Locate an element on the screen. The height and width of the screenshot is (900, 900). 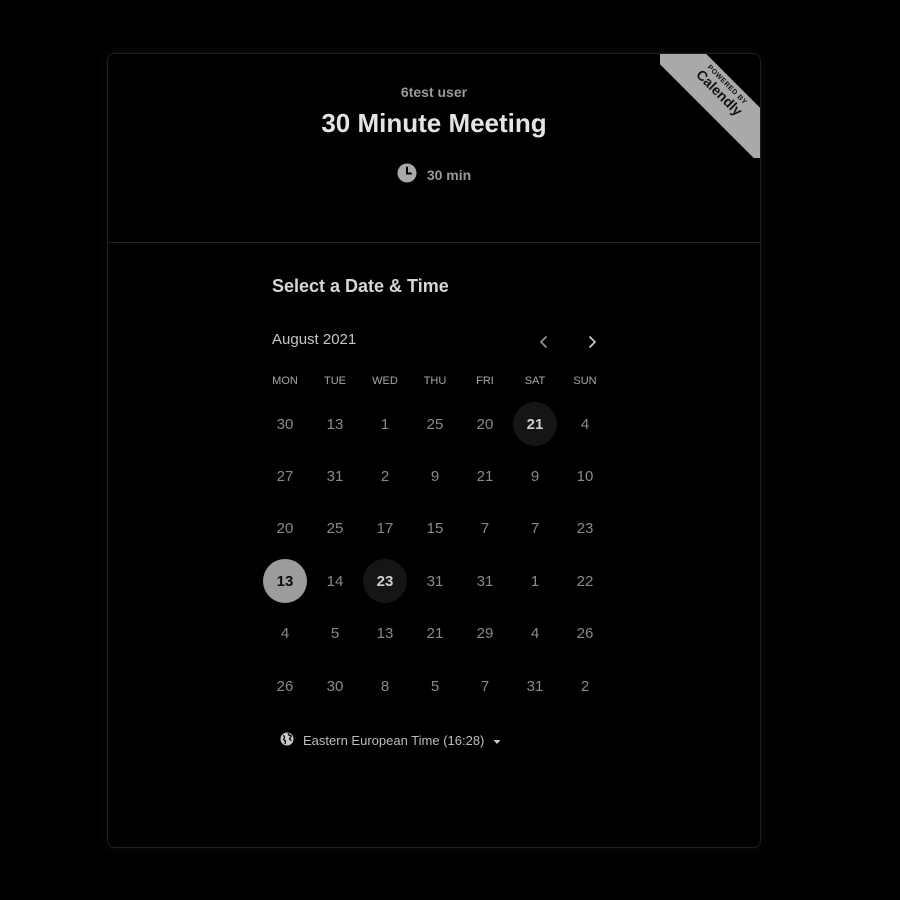
calendar-day: 17 is located at coordinates (385, 529).